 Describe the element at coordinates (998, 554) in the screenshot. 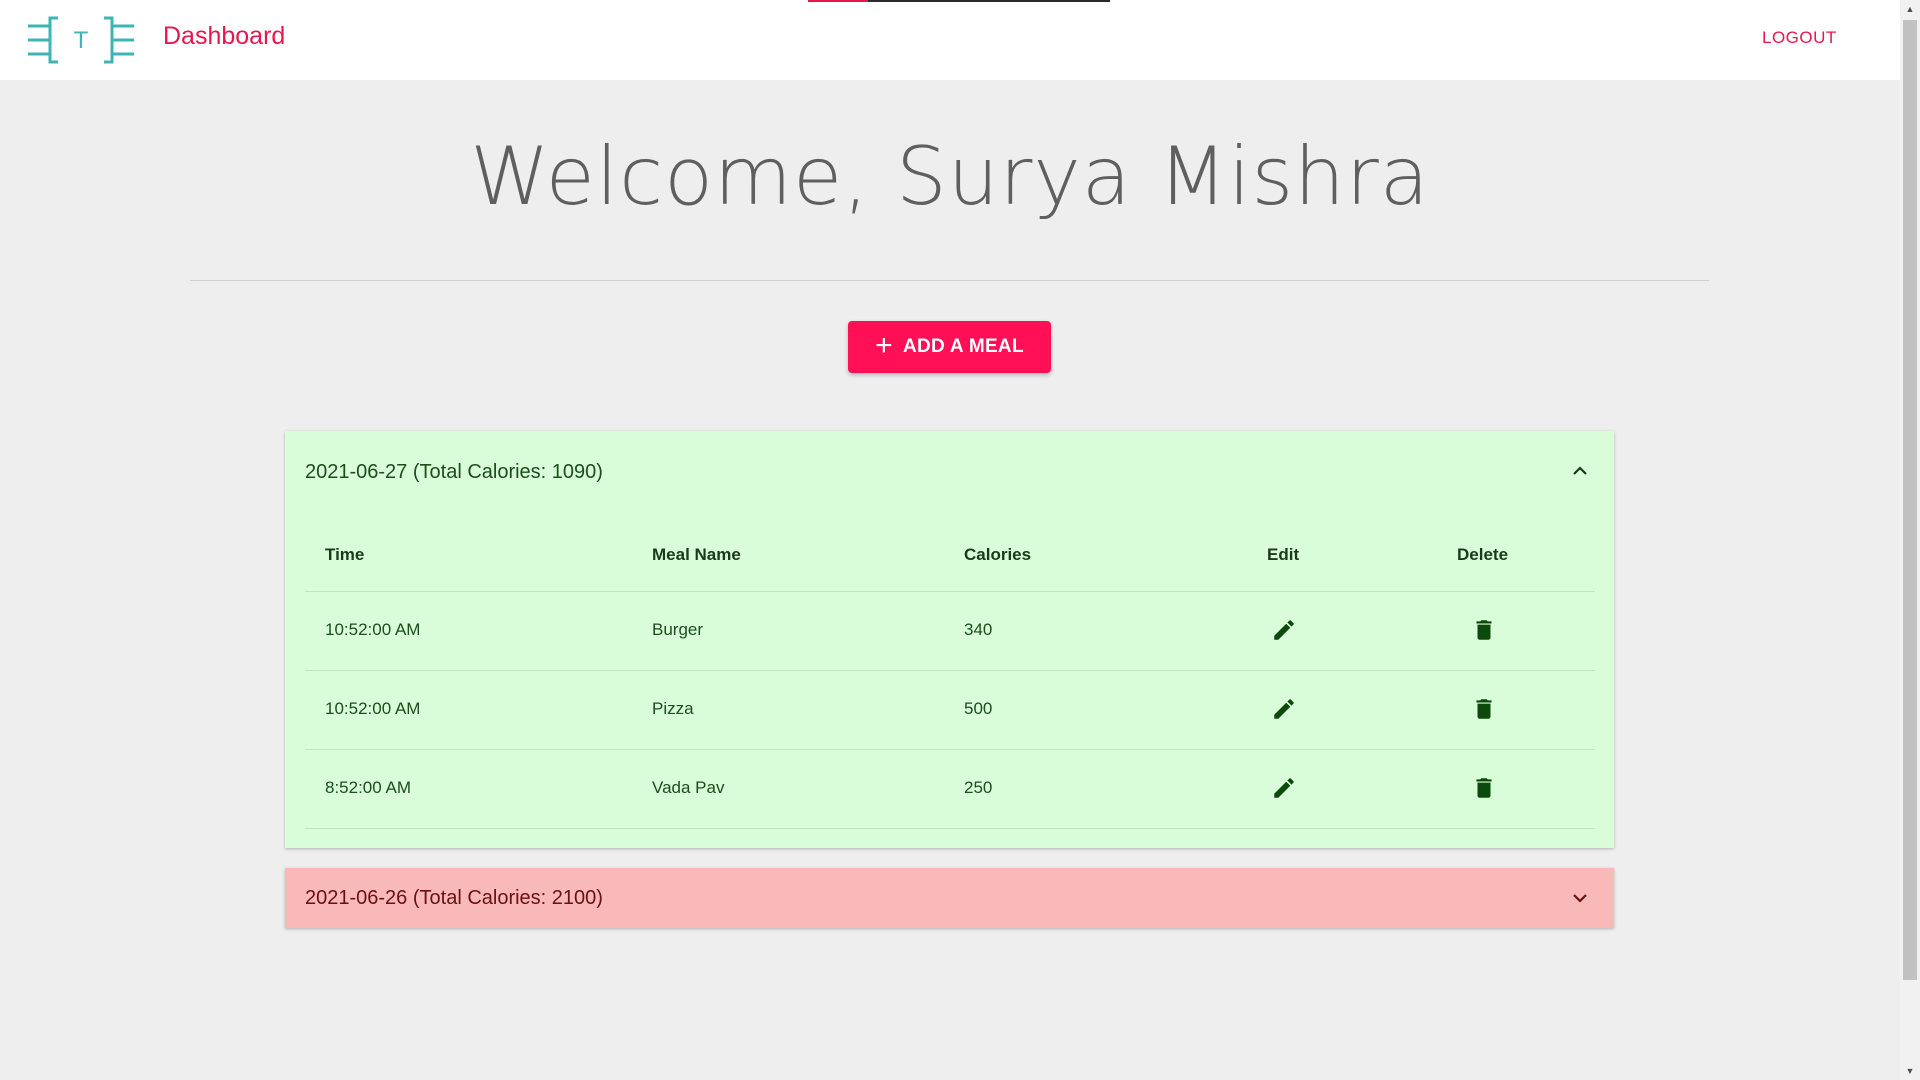

I see `column-header-calories: Calories` at that location.